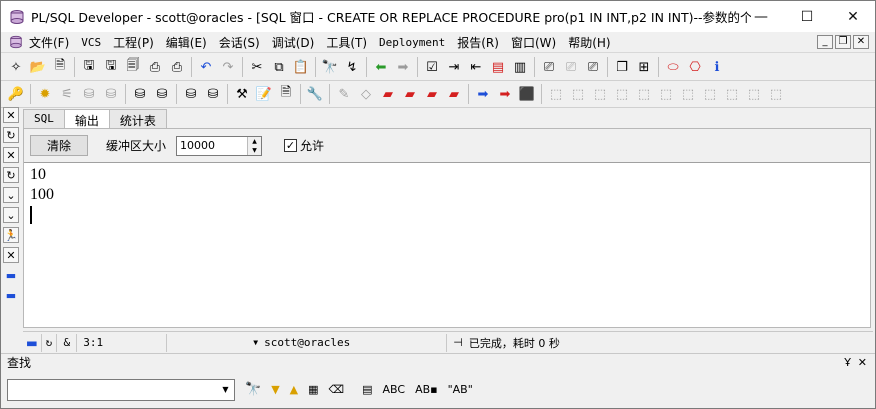 This screenshot has width=876, height=409. What do you see at coordinates (410, 94) in the screenshot?
I see `book-yellow-icon: ▰` at bounding box center [410, 94].